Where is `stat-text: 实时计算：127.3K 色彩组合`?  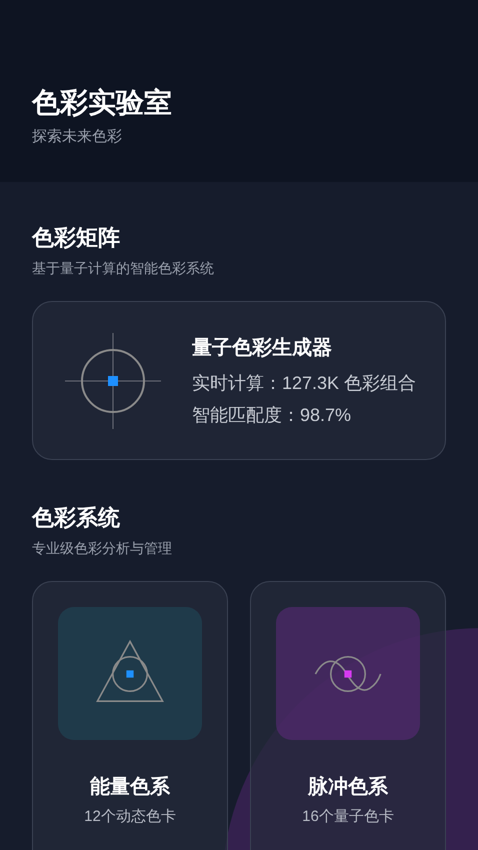
stat-text: 实时计算：127.3K 色彩组合 is located at coordinates (304, 383).